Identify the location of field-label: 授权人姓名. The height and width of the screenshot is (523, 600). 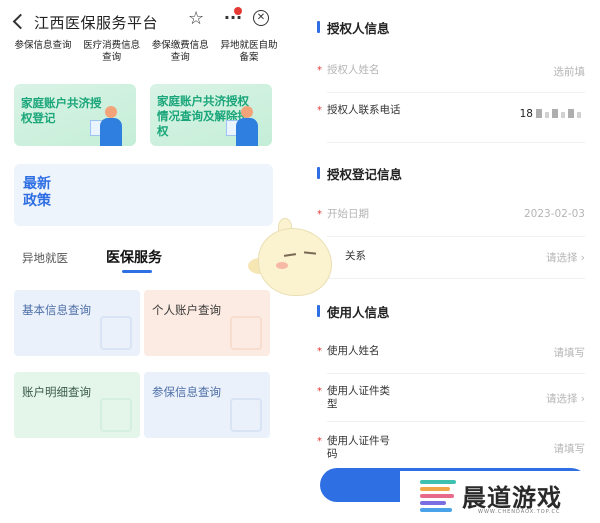
(353, 70).